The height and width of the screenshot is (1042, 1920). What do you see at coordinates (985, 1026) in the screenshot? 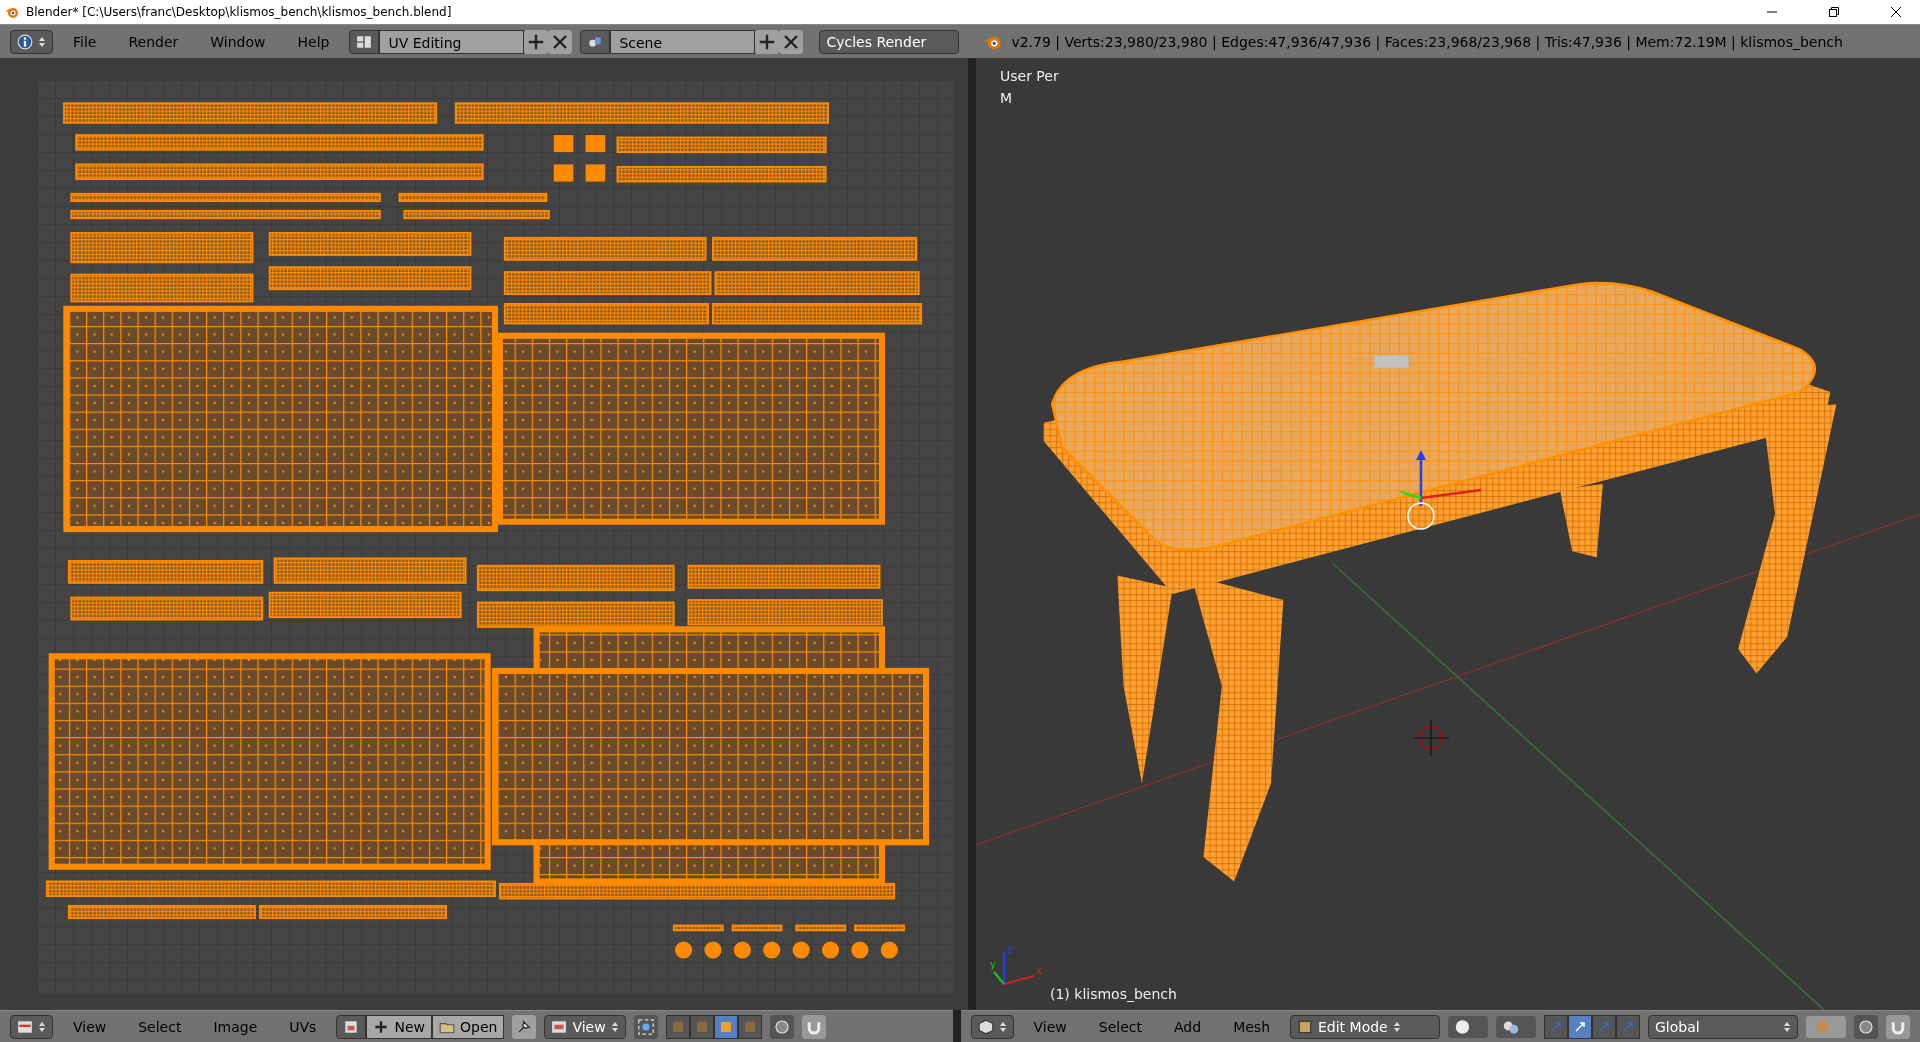
I see `cube-icon` at bounding box center [985, 1026].